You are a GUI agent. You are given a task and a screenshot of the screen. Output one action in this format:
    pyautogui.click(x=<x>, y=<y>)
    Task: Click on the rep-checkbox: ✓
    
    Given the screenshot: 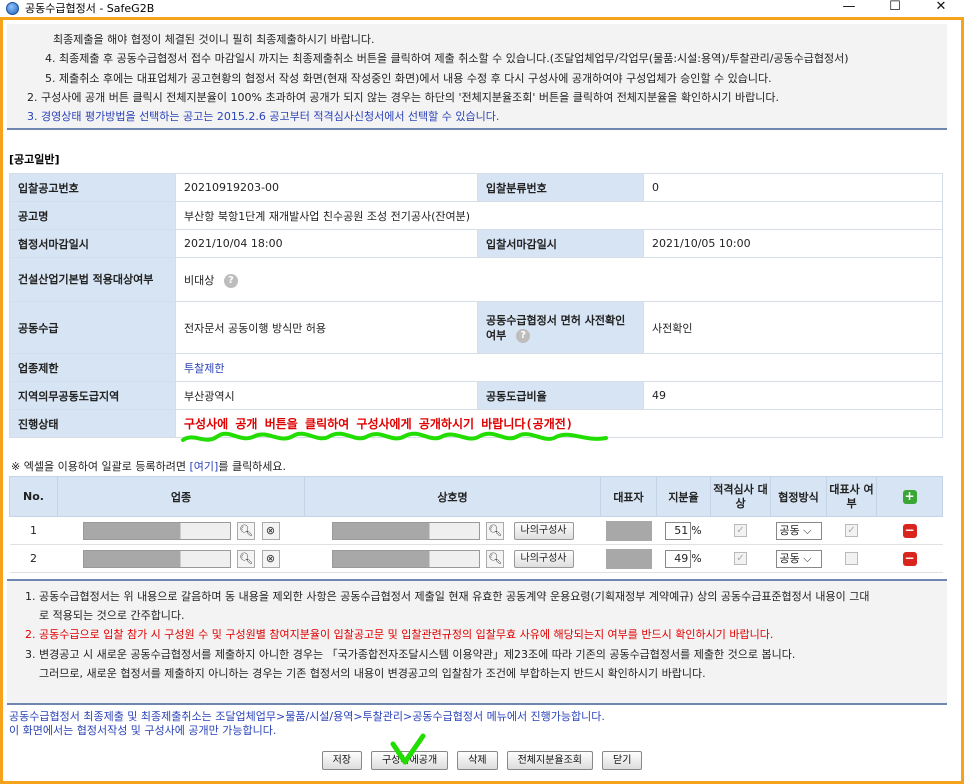 What is the action you would take?
    pyautogui.click(x=851, y=531)
    